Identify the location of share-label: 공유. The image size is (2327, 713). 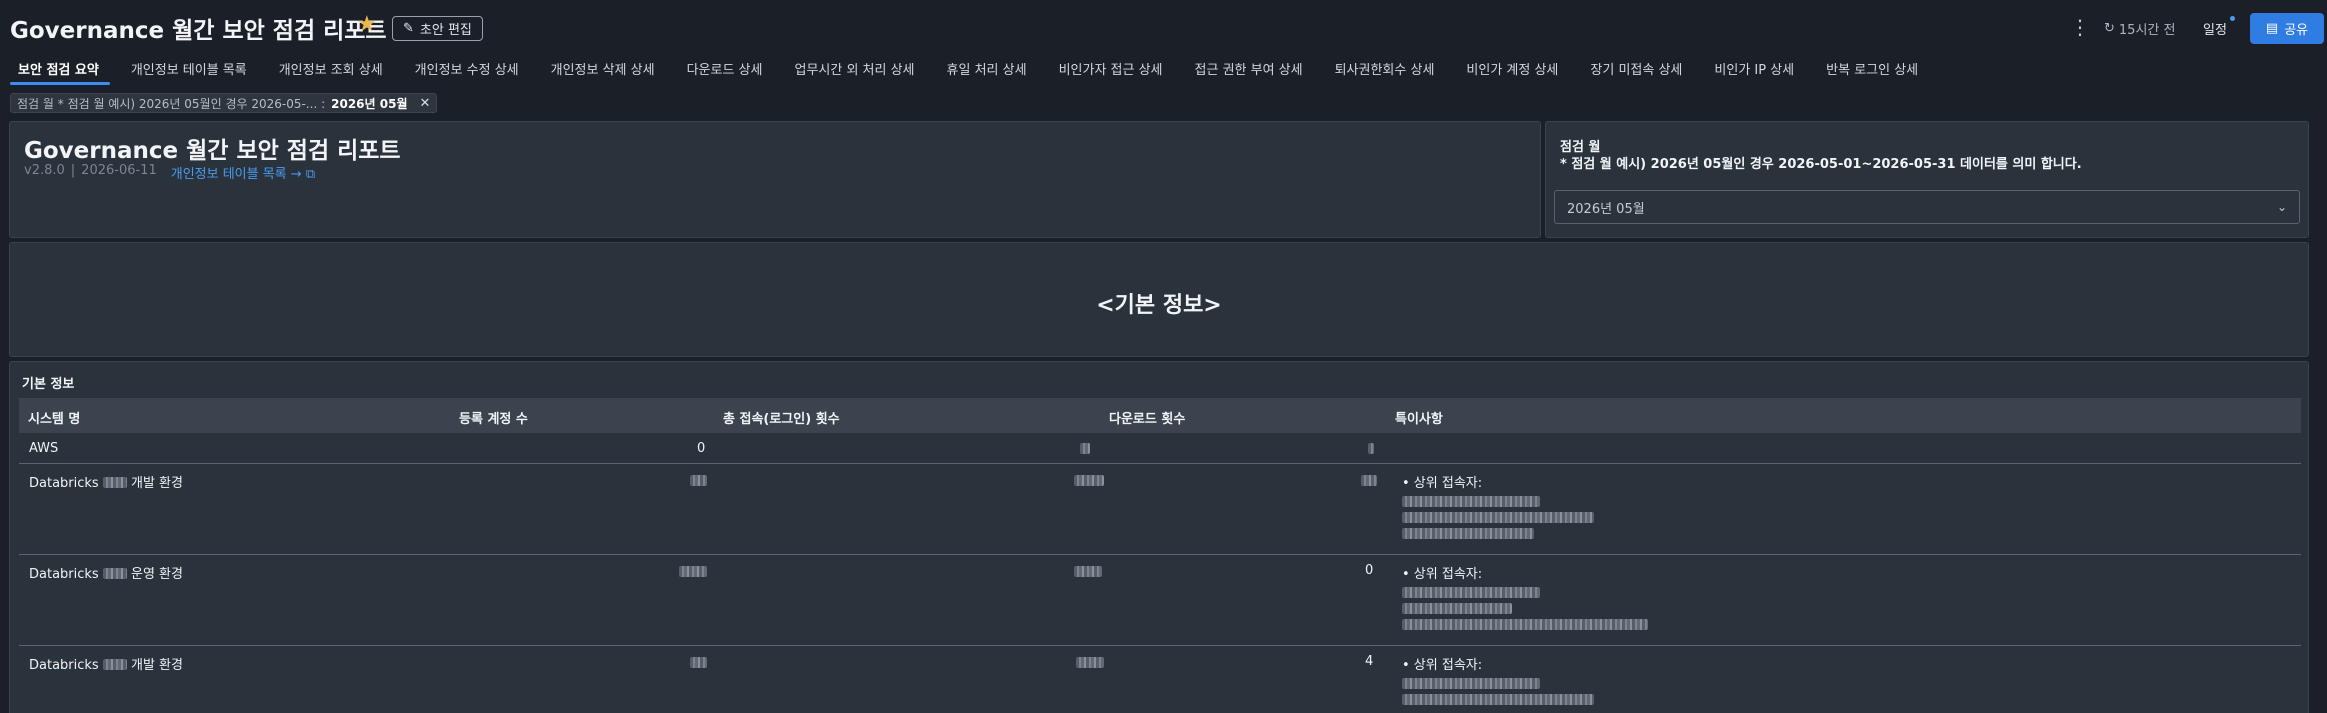
(2296, 30).